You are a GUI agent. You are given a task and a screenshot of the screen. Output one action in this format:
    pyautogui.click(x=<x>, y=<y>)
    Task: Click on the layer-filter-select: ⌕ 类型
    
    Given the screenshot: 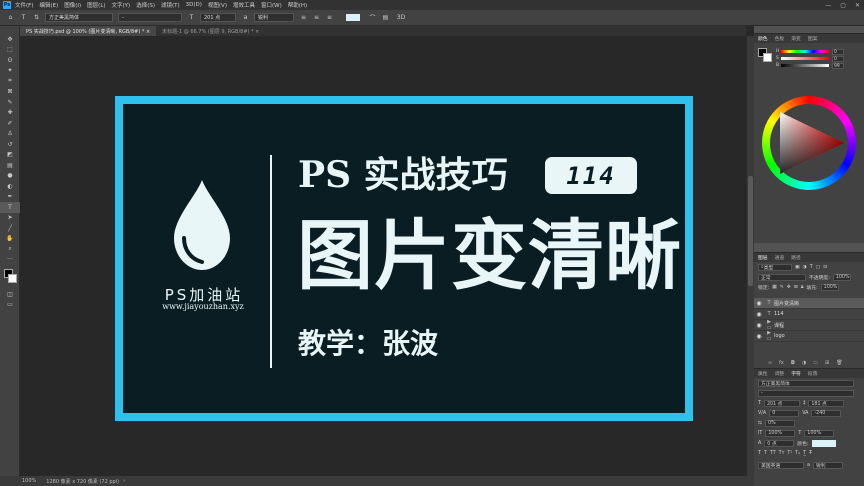 What is the action you would take?
    pyautogui.click(x=775, y=267)
    